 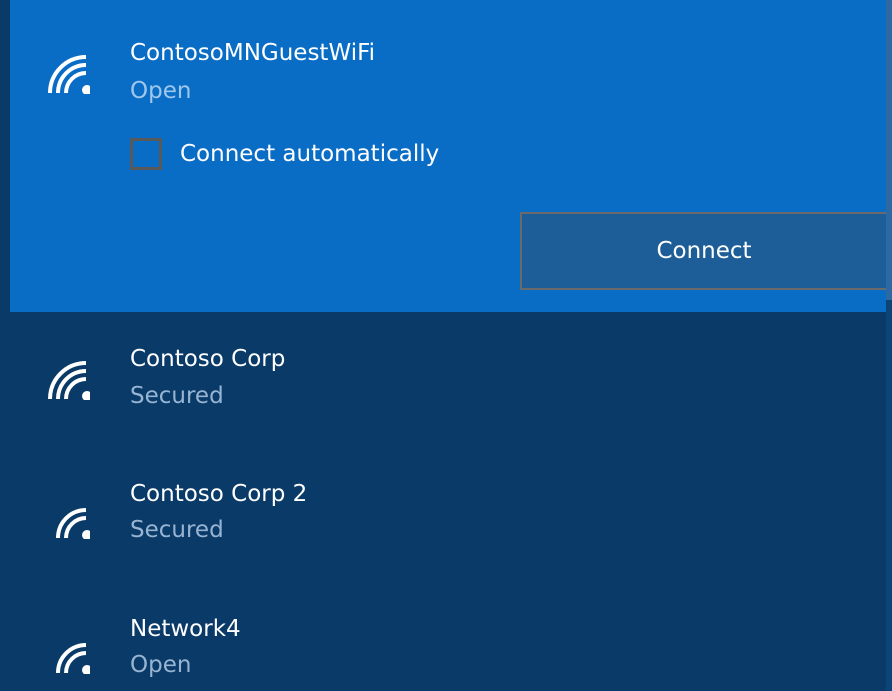 What do you see at coordinates (889, 345) in the screenshot?
I see `scrollbar-track` at bounding box center [889, 345].